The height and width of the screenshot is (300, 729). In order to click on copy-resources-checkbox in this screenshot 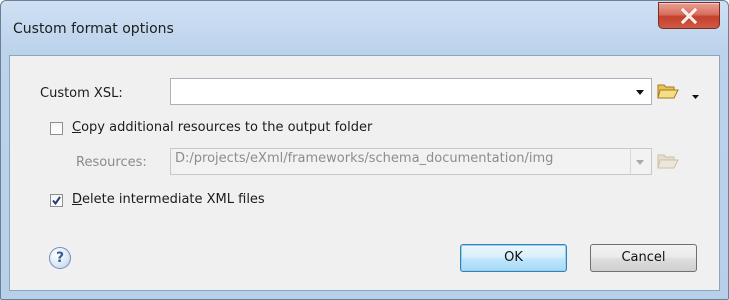, I will do `click(56, 128)`.